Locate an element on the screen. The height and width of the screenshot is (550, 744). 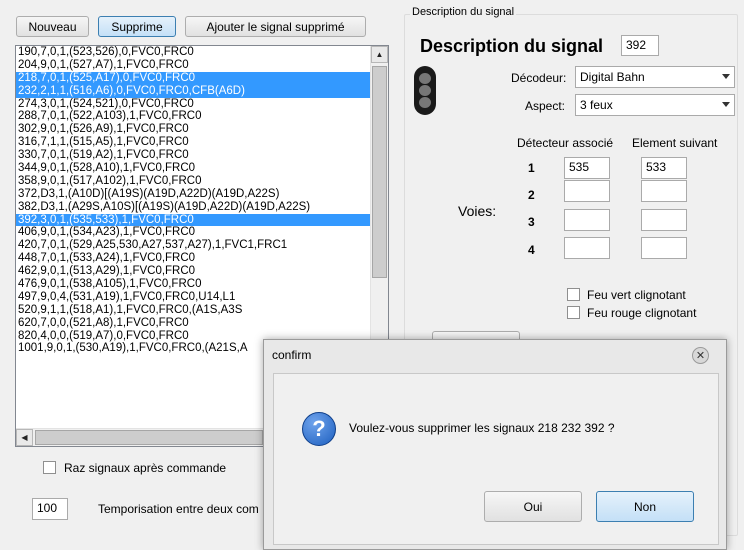
description-group-label: Description du signal is located at coordinates (463, 12).